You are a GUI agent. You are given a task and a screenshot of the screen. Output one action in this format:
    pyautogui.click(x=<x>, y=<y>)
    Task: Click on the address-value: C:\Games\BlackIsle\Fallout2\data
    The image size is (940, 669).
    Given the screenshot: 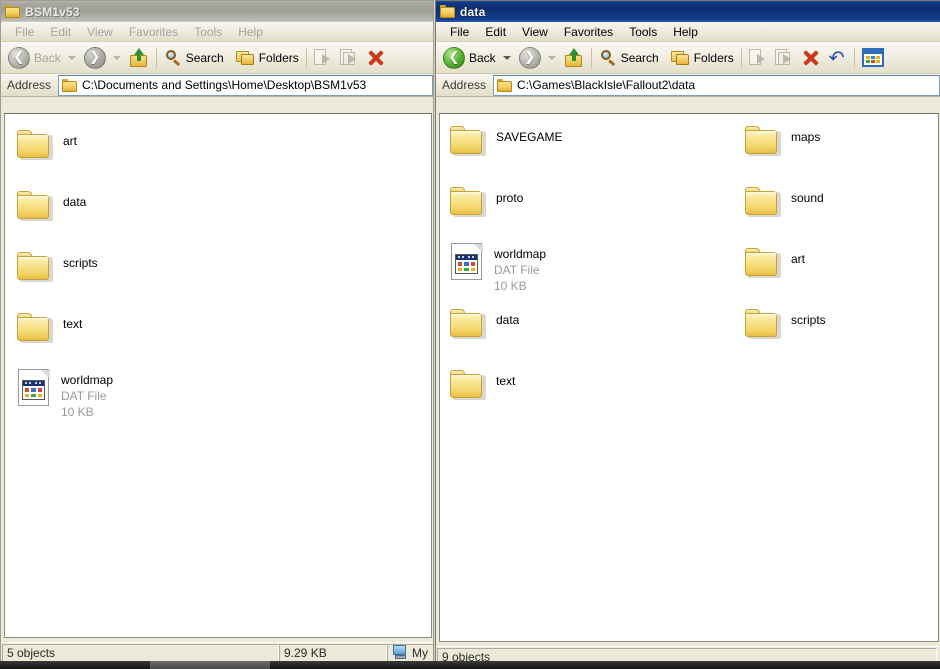 What is the action you would take?
    pyautogui.click(x=606, y=85)
    